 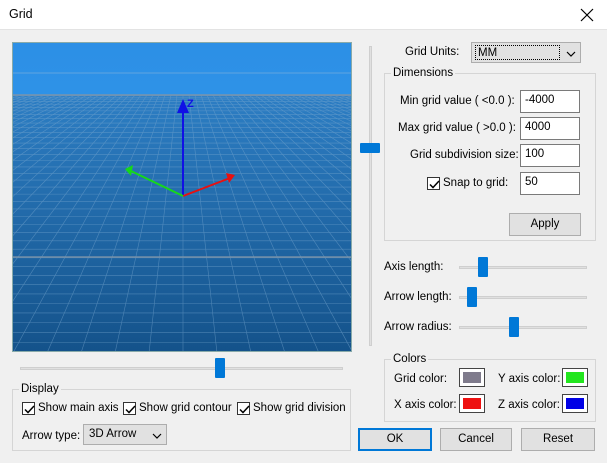 I want to click on dimensions-legend: Dimensions, so click(x=423, y=73).